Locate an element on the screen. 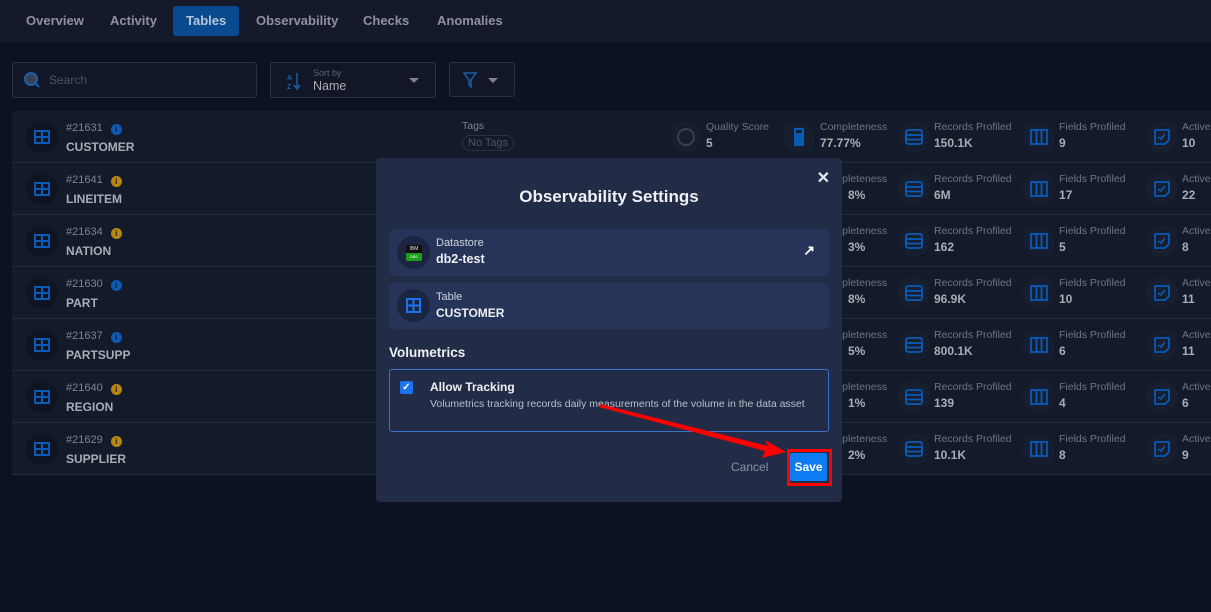 The image size is (1211, 612). annotation-arrow is located at coordinates (692, 431).